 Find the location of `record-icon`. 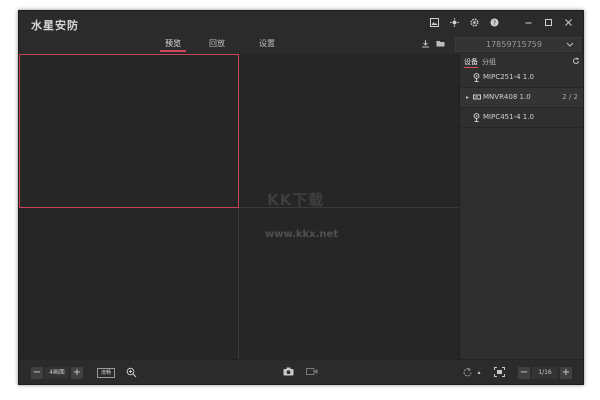

record-icon is located at coordinates (312, 373).